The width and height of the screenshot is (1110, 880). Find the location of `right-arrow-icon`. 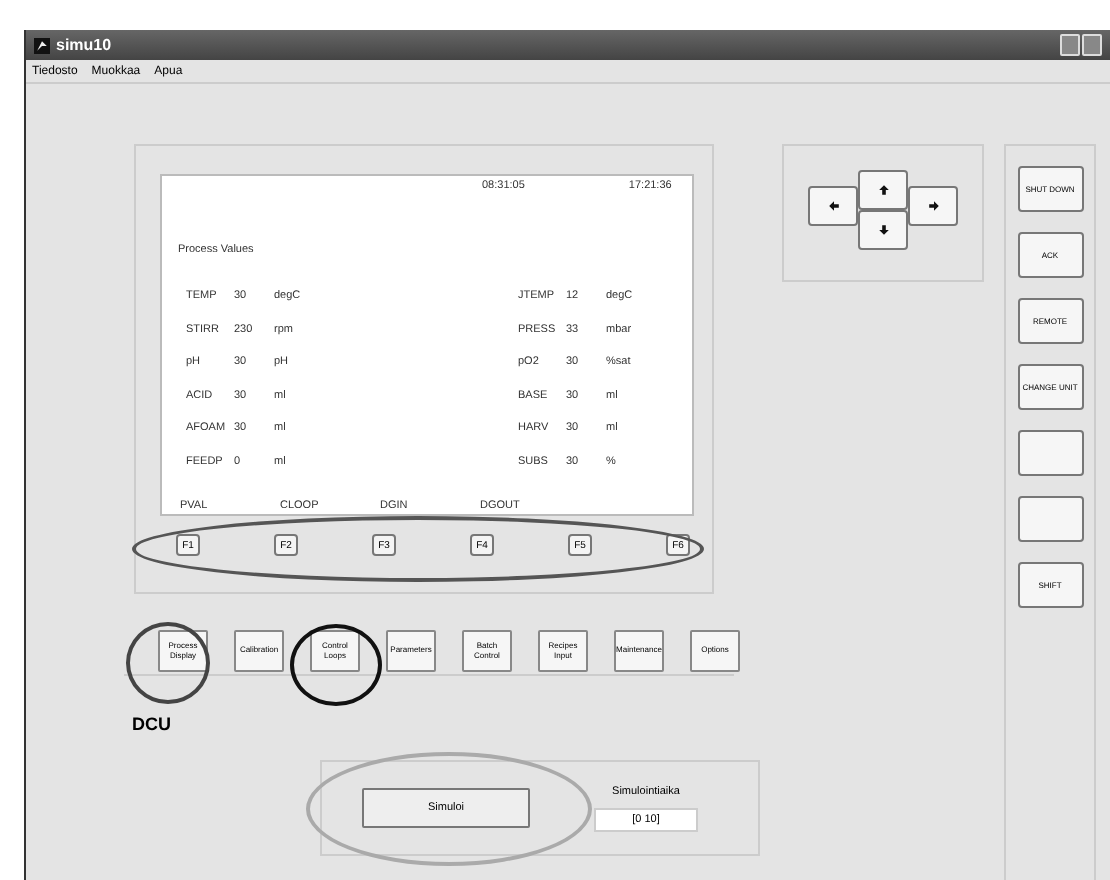

right-arrow-icon is located at coordinates (933, 206).